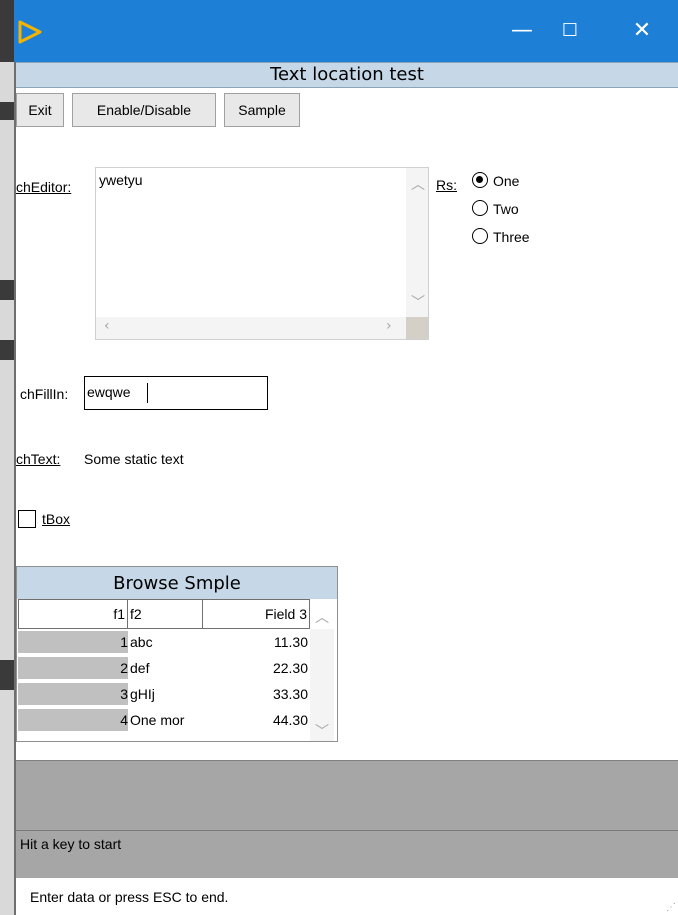 The height and width of the screenshot is (915, 678). I want to click on editor-value: ywetyu, so click(121, 180).